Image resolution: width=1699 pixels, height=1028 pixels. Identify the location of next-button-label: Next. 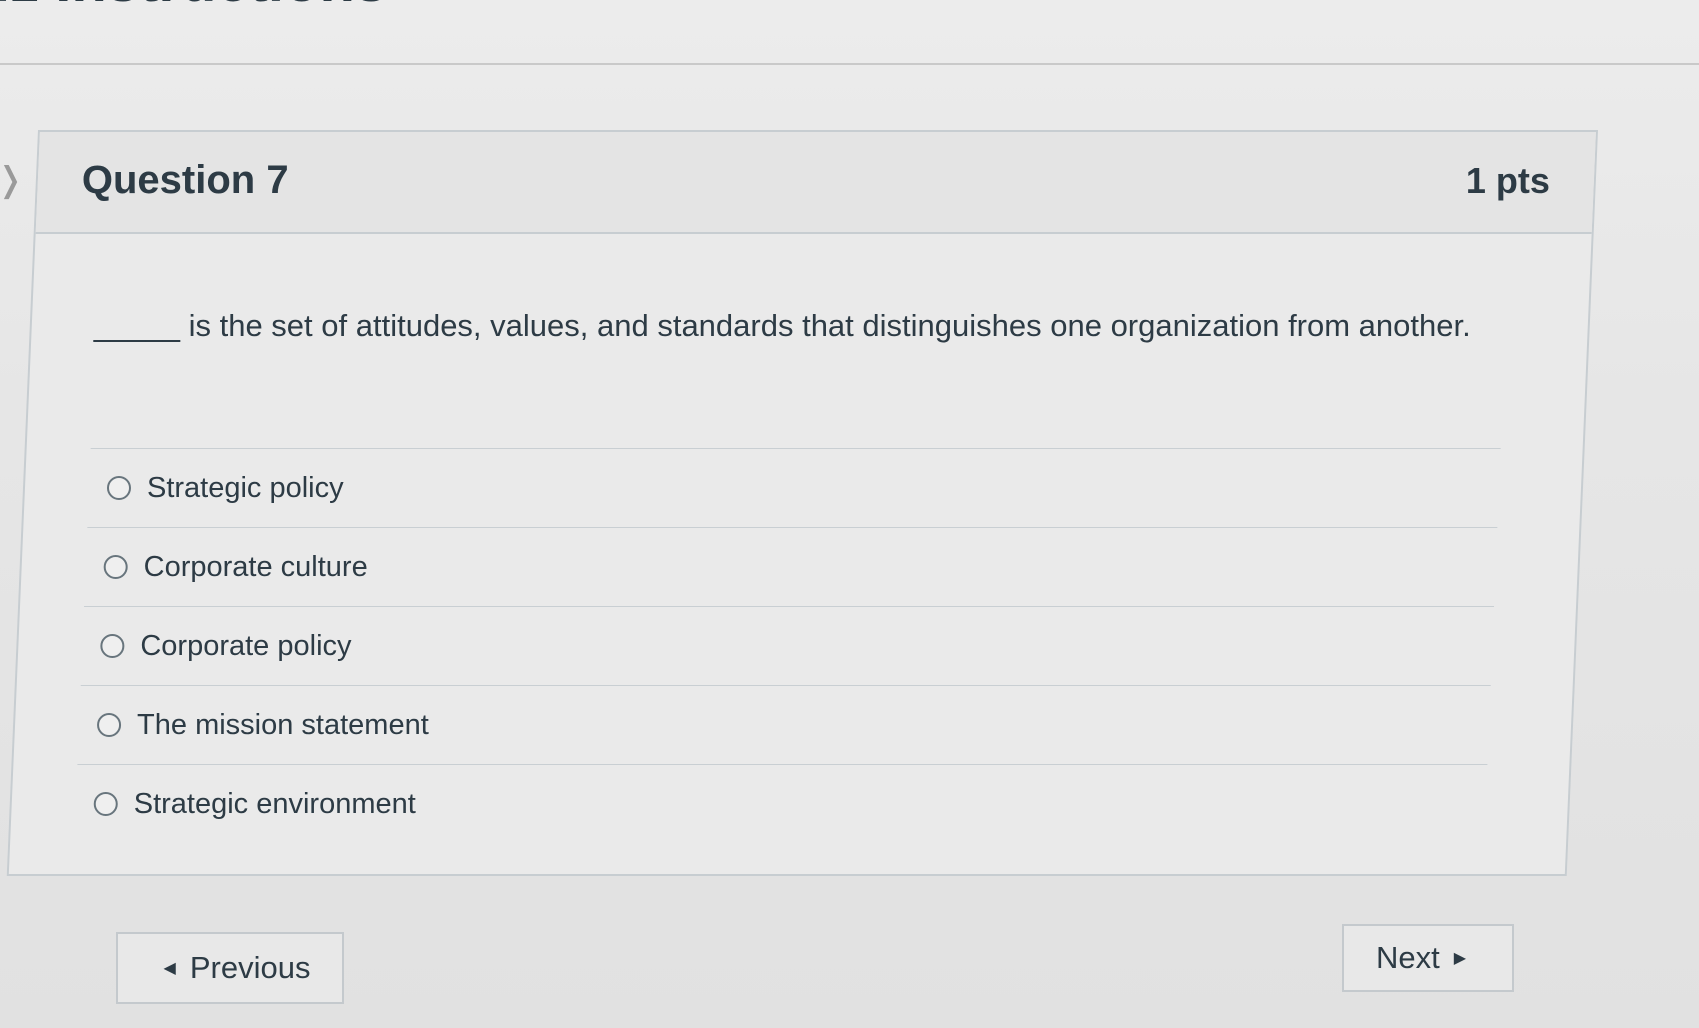
(1407, 957).